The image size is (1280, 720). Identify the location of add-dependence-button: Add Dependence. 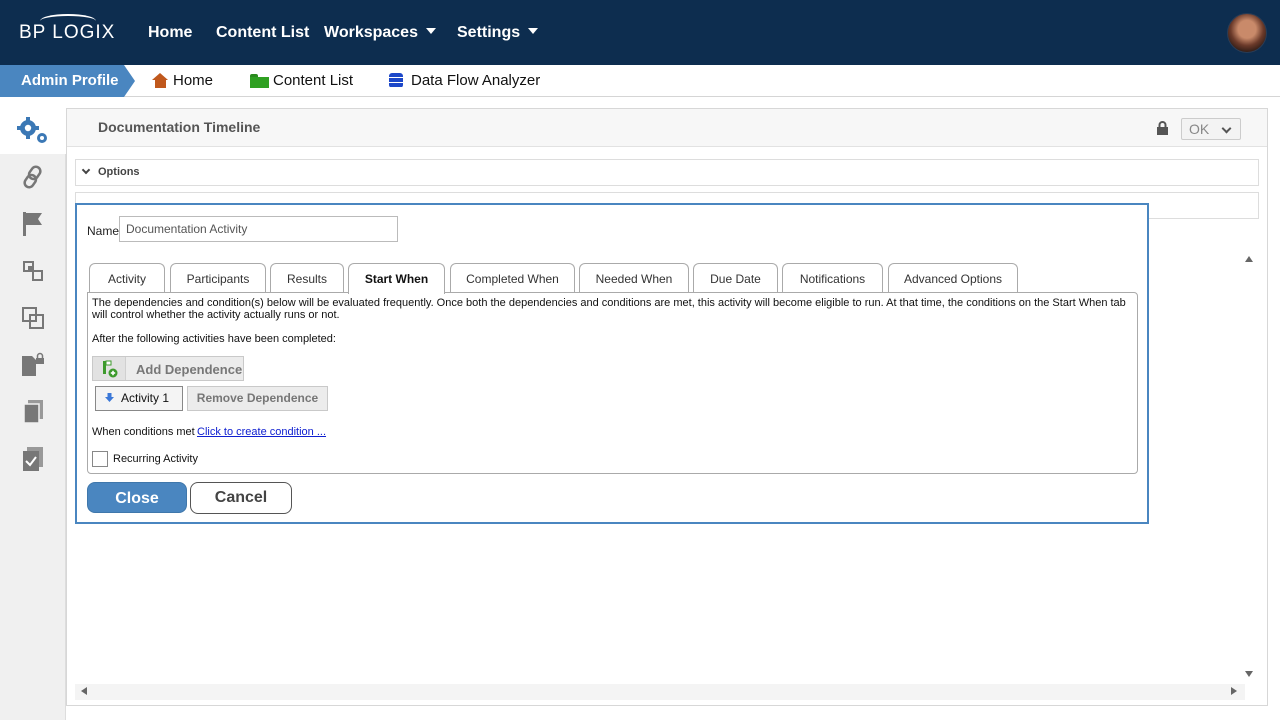
(168, 368).